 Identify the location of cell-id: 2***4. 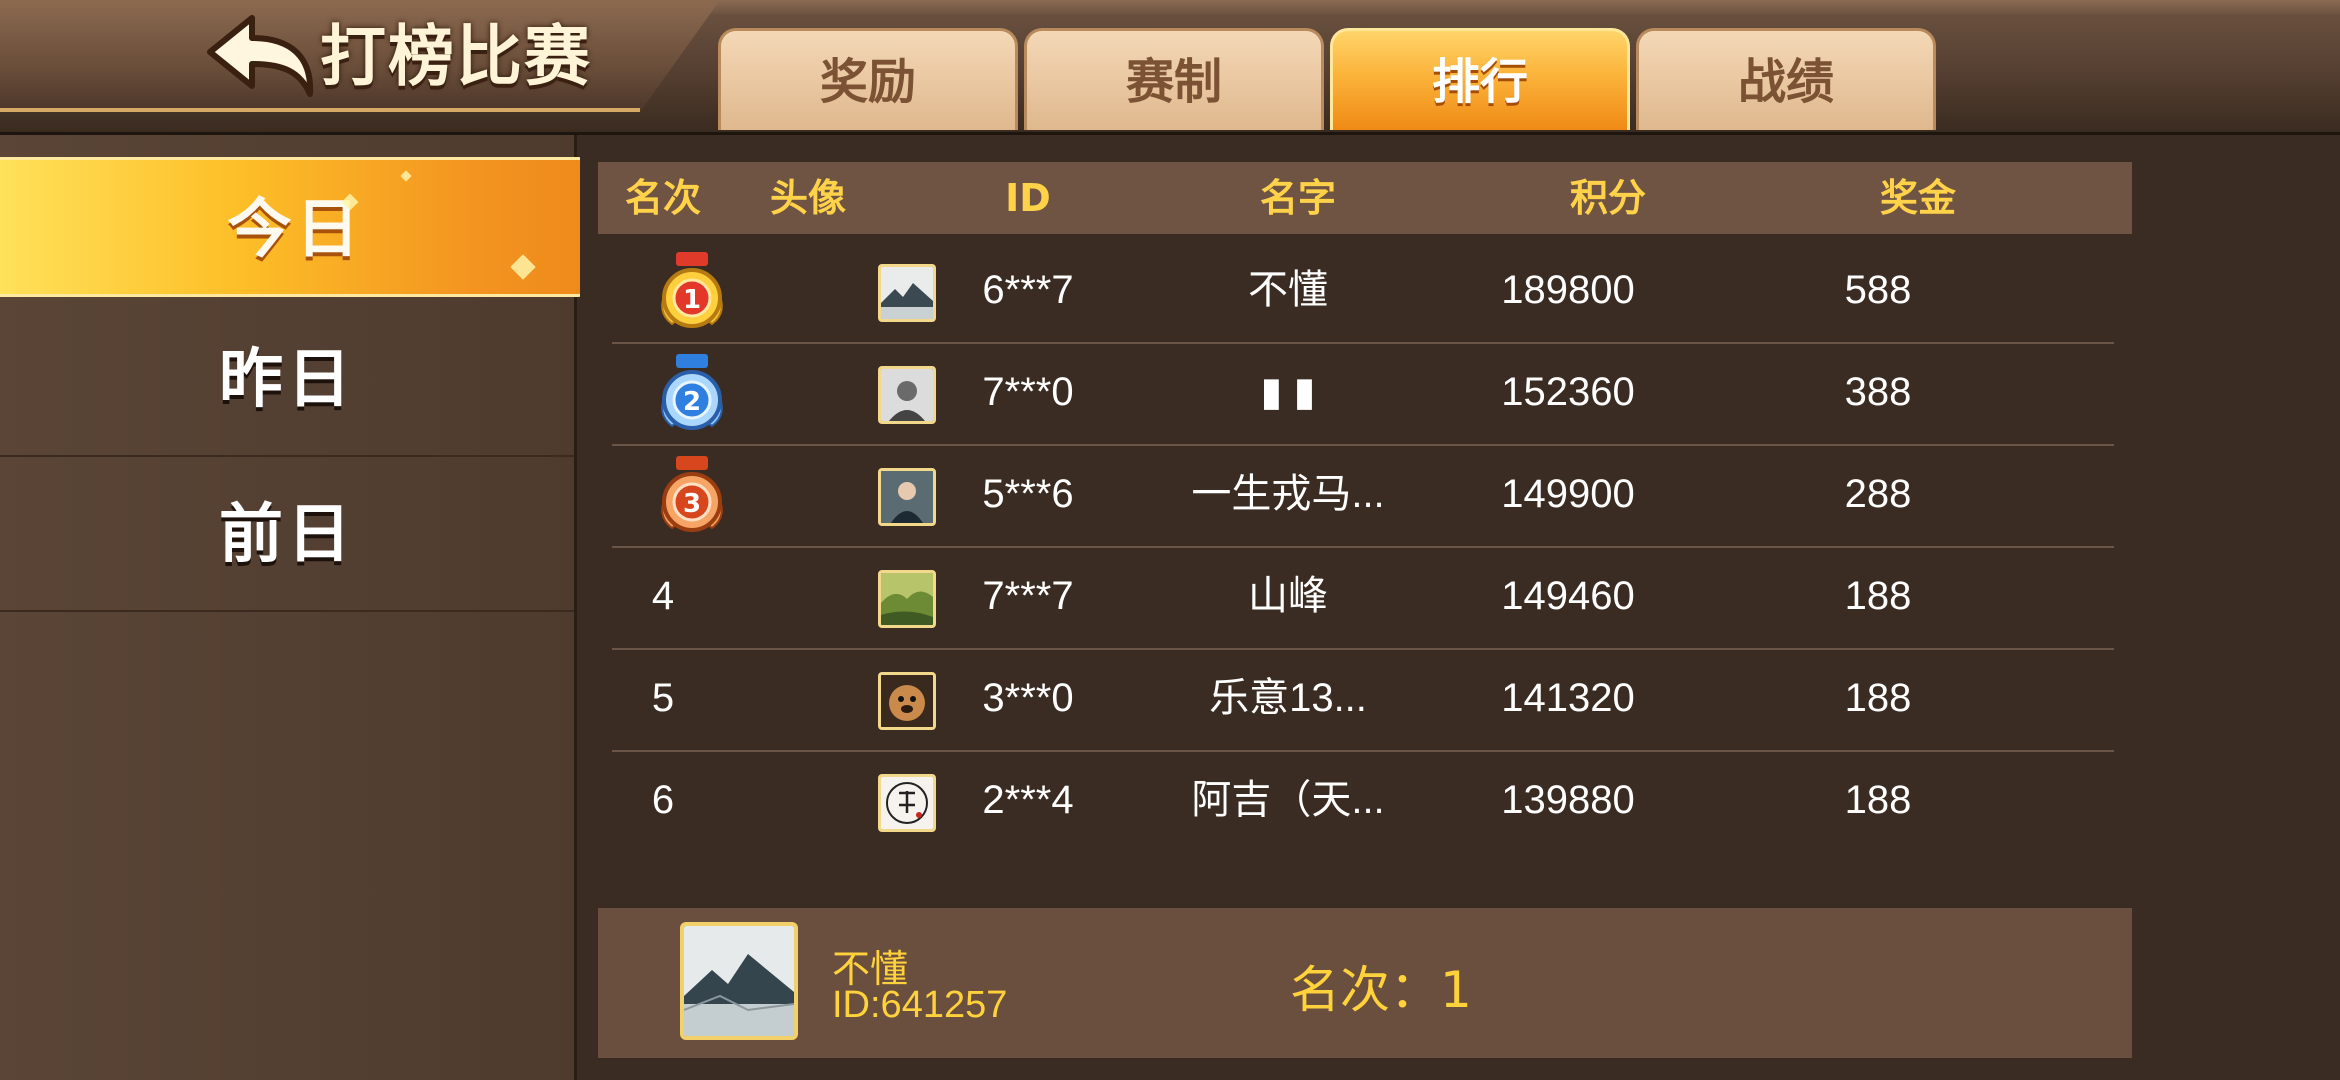
(1028, 800).